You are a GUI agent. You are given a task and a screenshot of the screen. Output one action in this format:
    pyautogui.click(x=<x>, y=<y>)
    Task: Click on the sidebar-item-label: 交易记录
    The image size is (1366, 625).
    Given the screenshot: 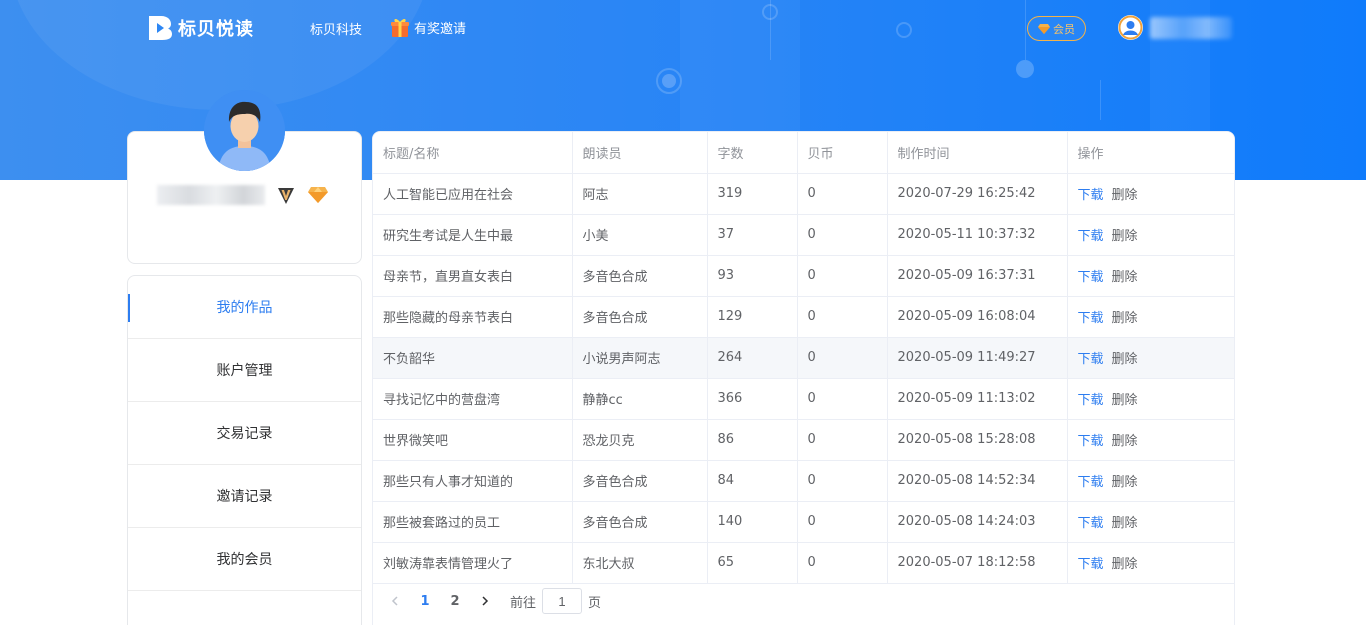 What is the action you would take?
    pyautogui.click(x=244, y=434)
    